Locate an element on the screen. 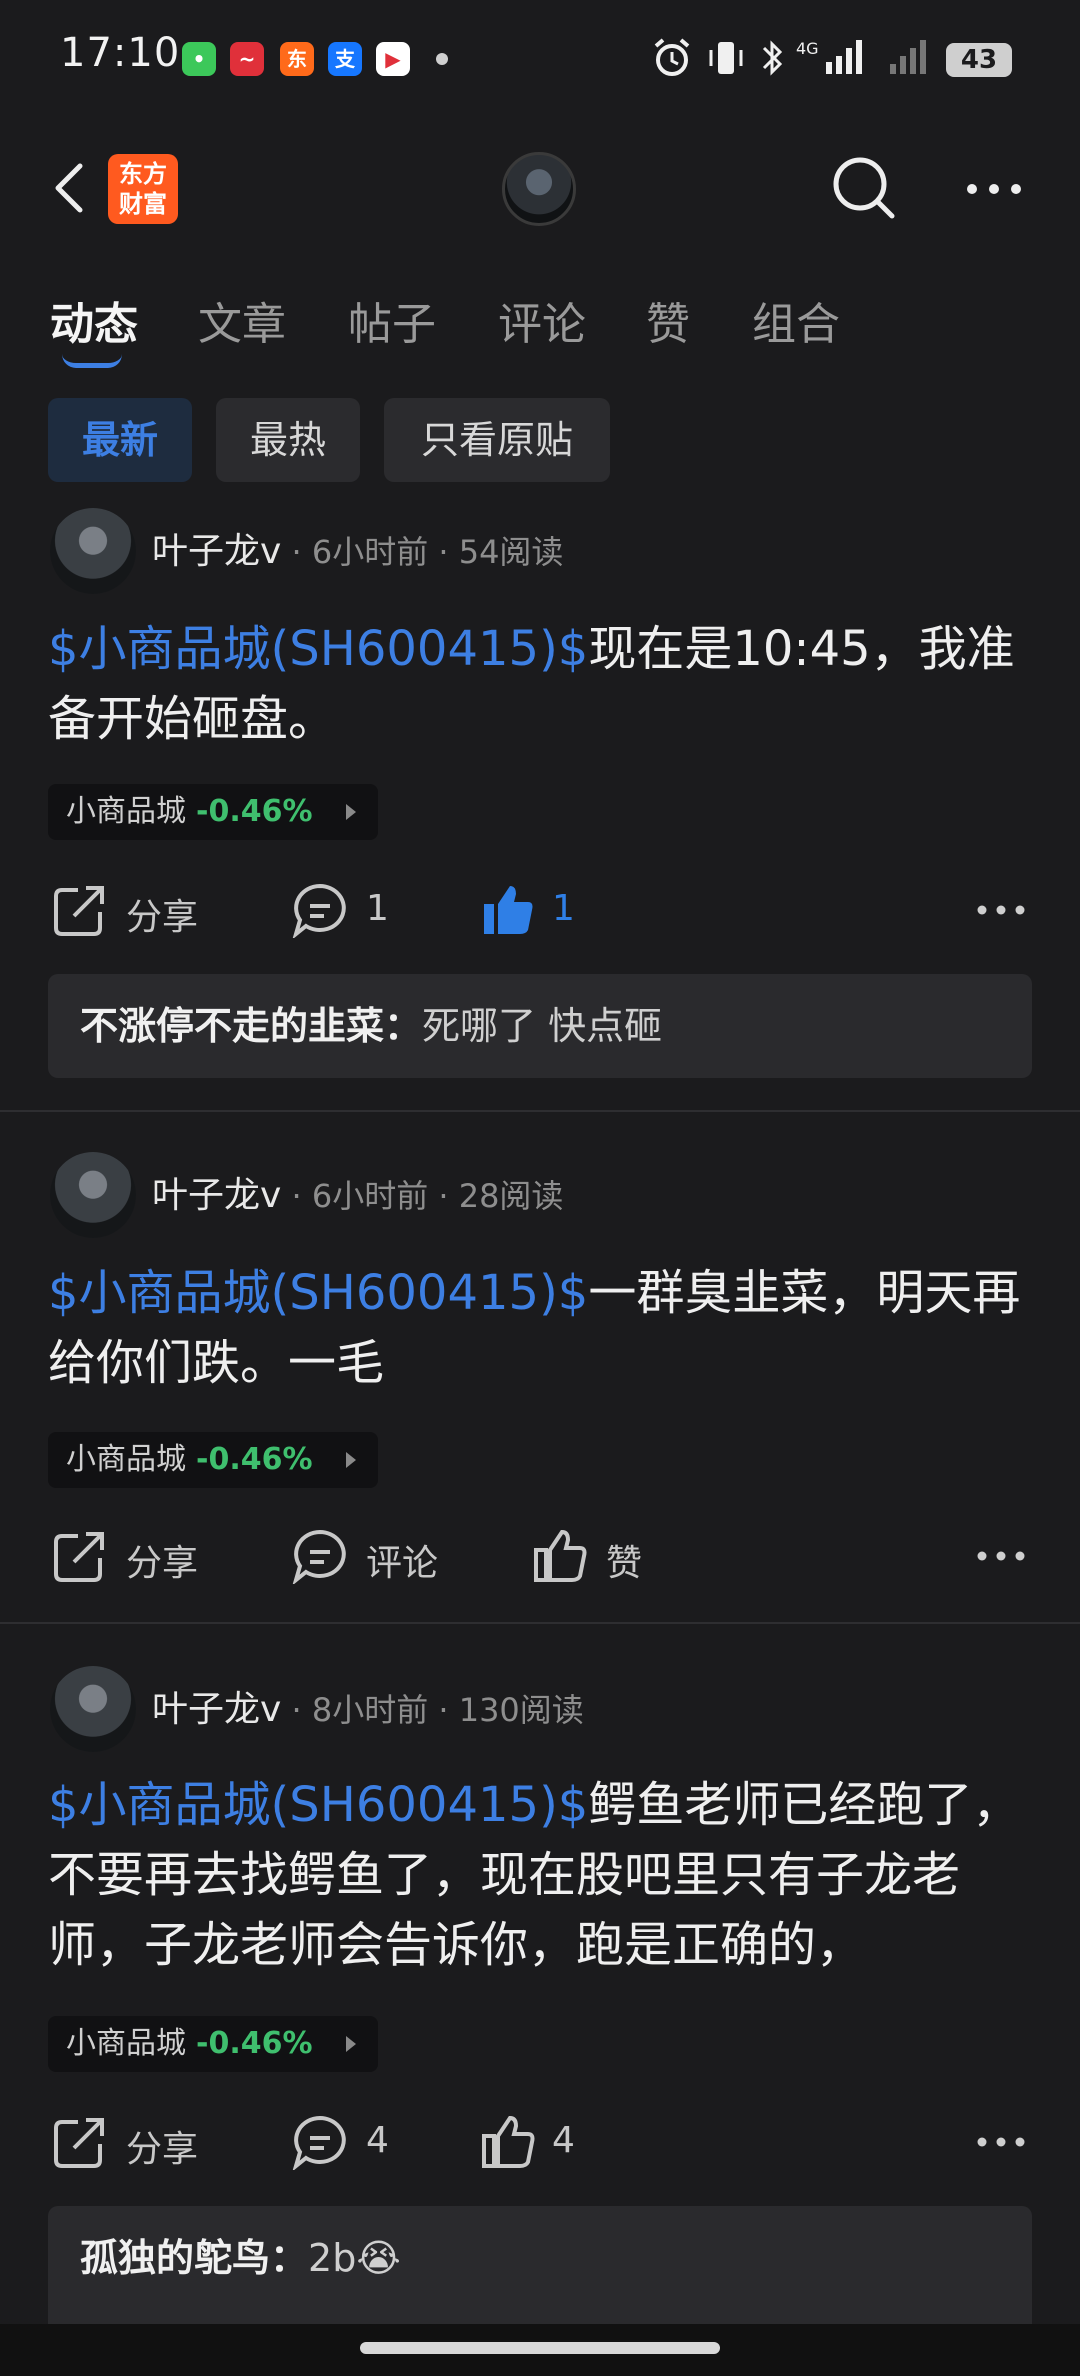 Image resolution: width=1080 pixels, height=2376 pixels. tab-feed: 动态 is located at coordinates (94, 320).